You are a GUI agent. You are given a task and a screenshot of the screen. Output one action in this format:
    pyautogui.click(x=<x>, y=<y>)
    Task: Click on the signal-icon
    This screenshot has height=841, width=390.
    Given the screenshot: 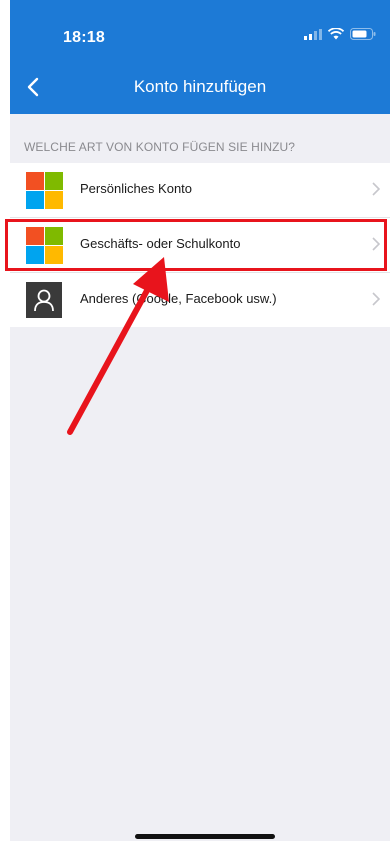 What is the action you would take?
    pyautogui.click(x=313, y=34)
    